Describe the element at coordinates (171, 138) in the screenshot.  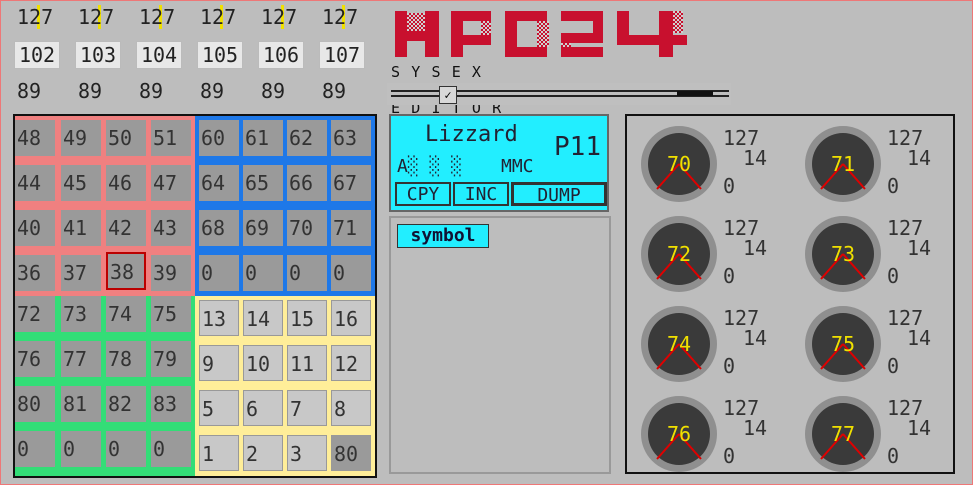
I see `pad: 51` at that location.